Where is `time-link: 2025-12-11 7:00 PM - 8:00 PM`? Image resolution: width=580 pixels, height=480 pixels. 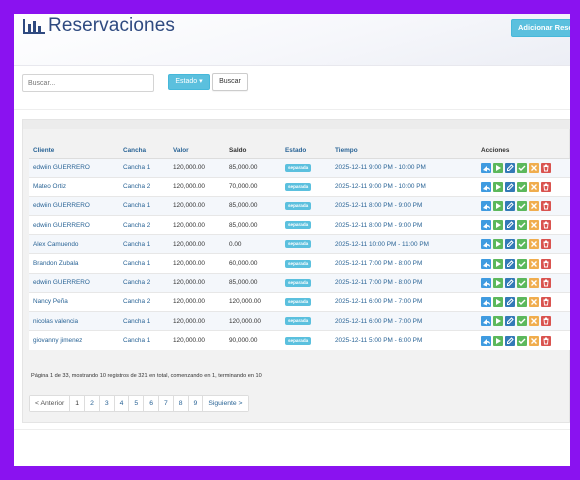
time-link: 2025-12-11 7:00 PM - 8:00 PM is located at coordinates (404, 282).